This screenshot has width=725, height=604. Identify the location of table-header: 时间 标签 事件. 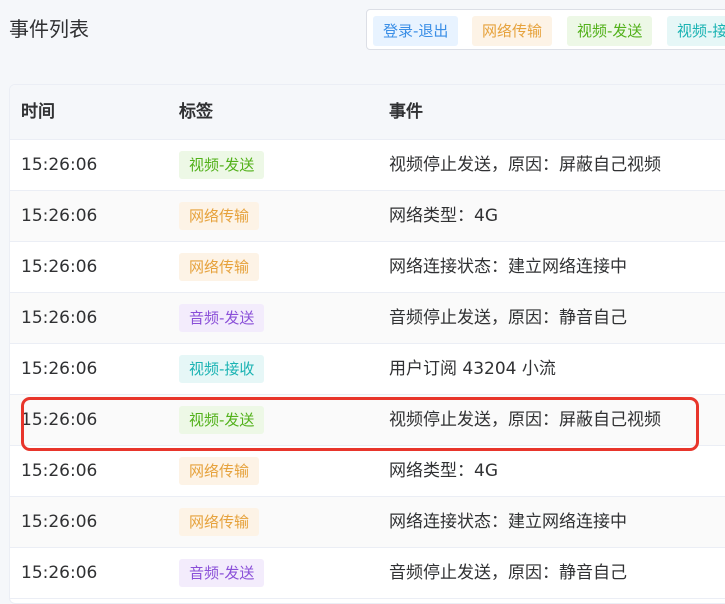
(367, 112).